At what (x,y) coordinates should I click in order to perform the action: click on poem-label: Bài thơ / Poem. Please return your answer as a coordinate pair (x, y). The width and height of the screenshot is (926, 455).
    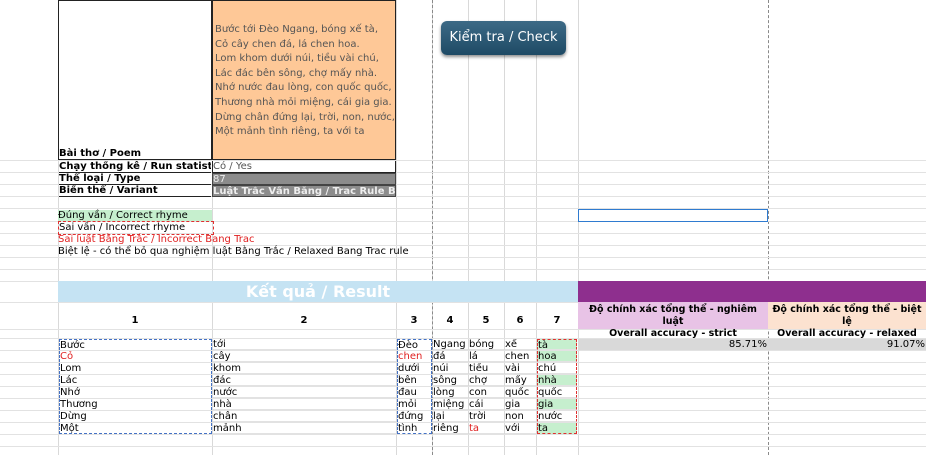
    Looking at the image, I should click on (100, 153).